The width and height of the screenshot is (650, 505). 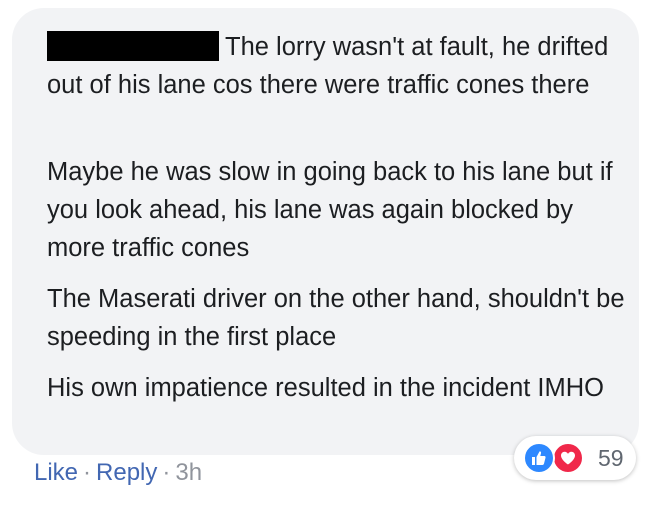 I want to click on timestamp: 3h, so click(x=188, y=472).